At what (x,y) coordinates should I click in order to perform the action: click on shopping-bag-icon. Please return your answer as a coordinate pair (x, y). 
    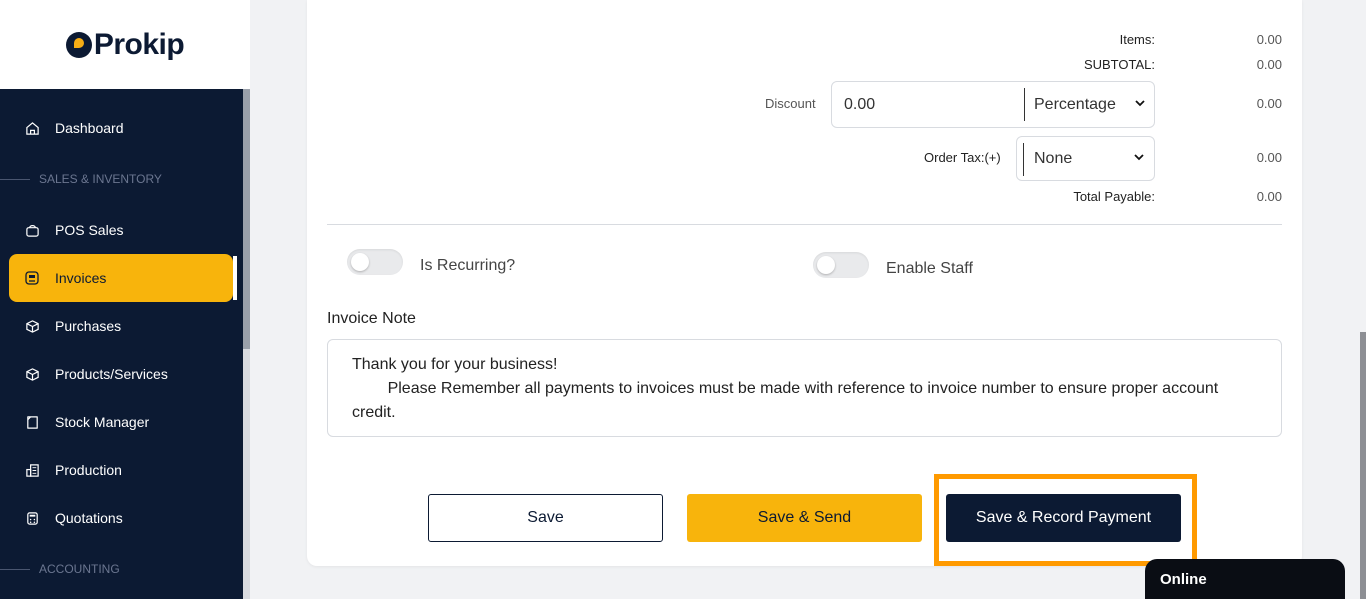
    Looking at the image, I should click on (32, 230).